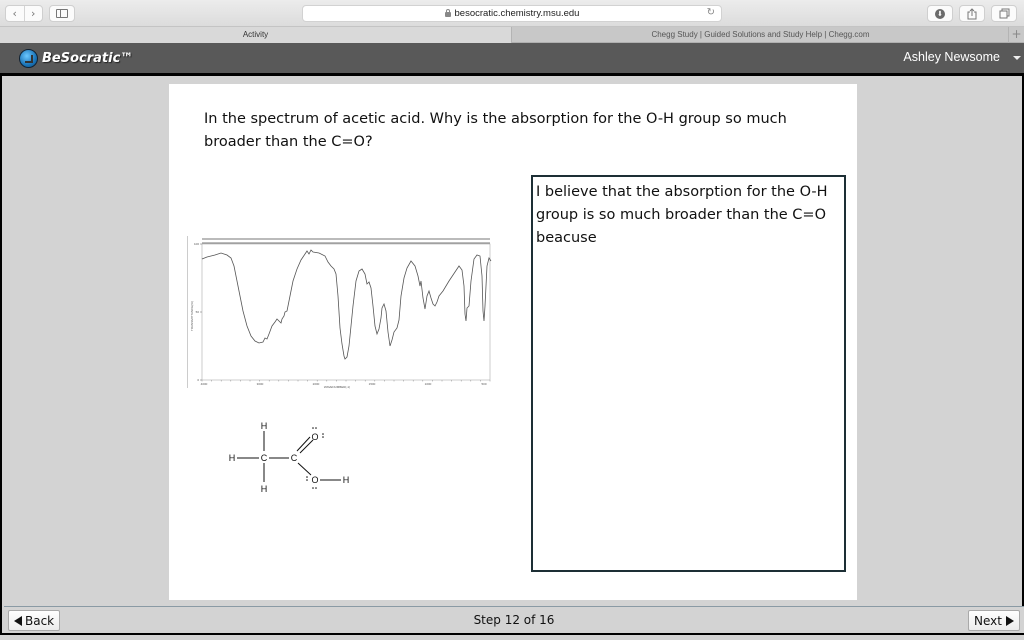  Describe the element at coordinates (512, 58) in the screenshot. I see `app-header: BeSocratic™ Ashley Newsome` at that location.